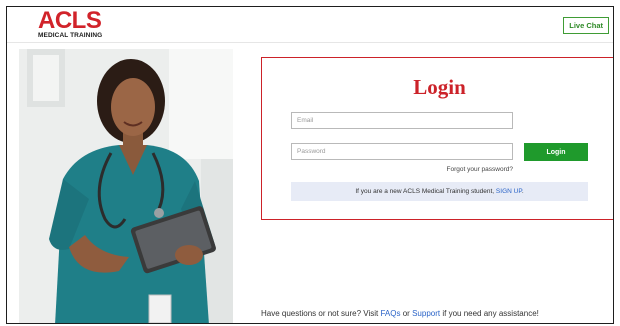 This screenshot has height=326, width=620. Describe the element at coordinates (406, 313) in the screenshot. I see `help-or-text: or` at that location.